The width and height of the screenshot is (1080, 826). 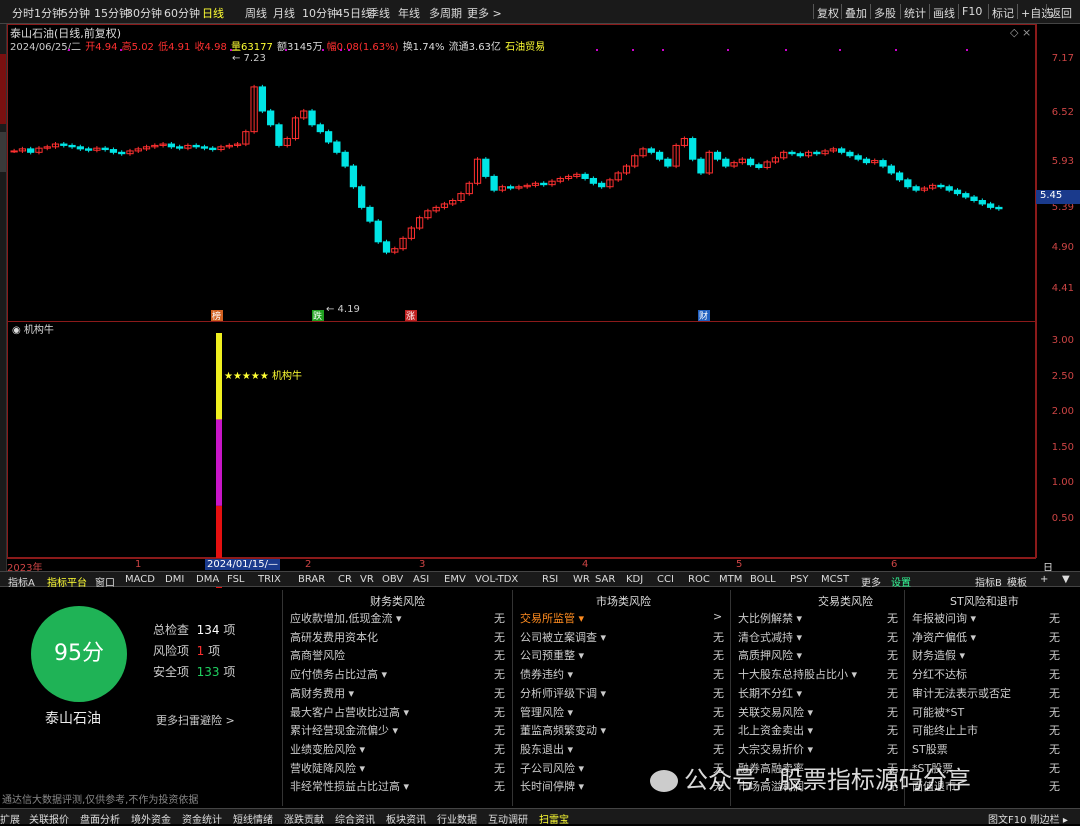 What do you see at coordinates (634, 579) in the screenshot?
I see `indicator-tab: KDJ` at bounding box center [634, 579].